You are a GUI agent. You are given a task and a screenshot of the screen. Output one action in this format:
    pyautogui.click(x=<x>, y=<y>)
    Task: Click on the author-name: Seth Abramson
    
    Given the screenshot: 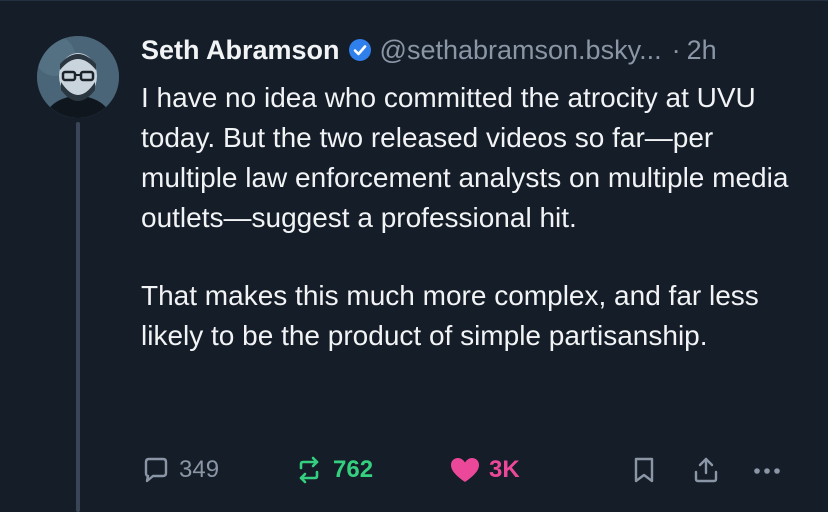 What is the action you would take?
    pyautogui.click(x=240, y=50)
    